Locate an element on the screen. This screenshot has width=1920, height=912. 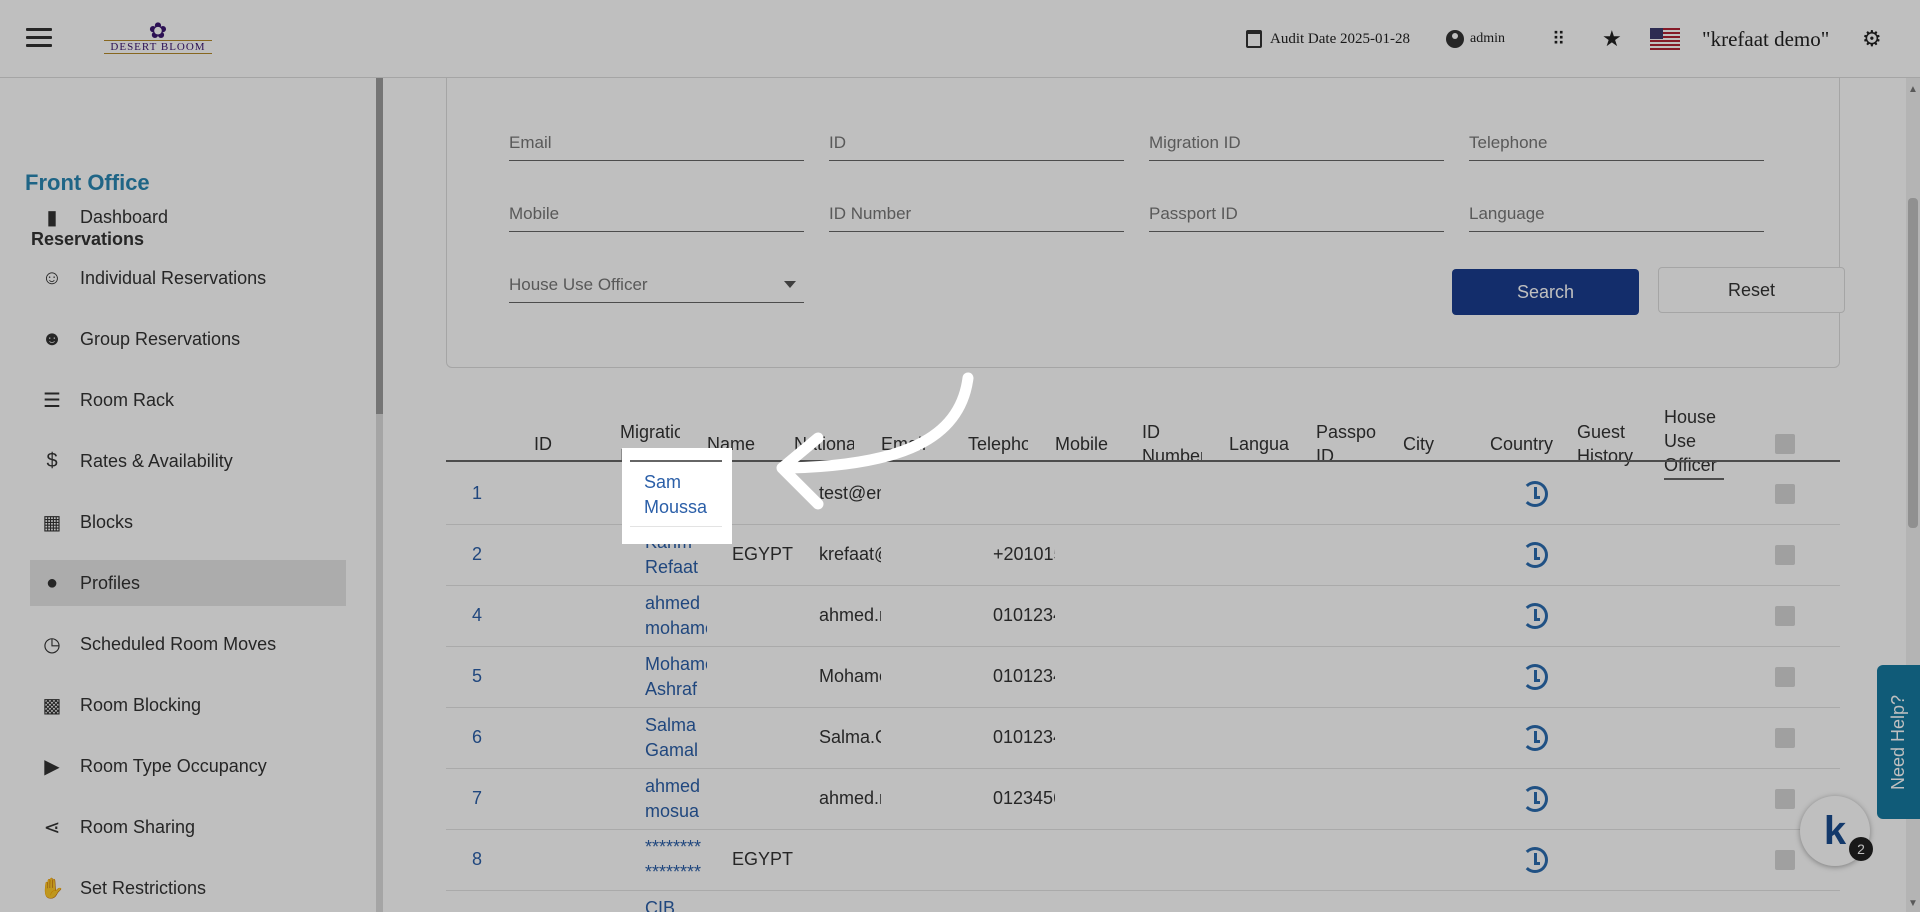
language-flag is located at coordinates (1665, 39).